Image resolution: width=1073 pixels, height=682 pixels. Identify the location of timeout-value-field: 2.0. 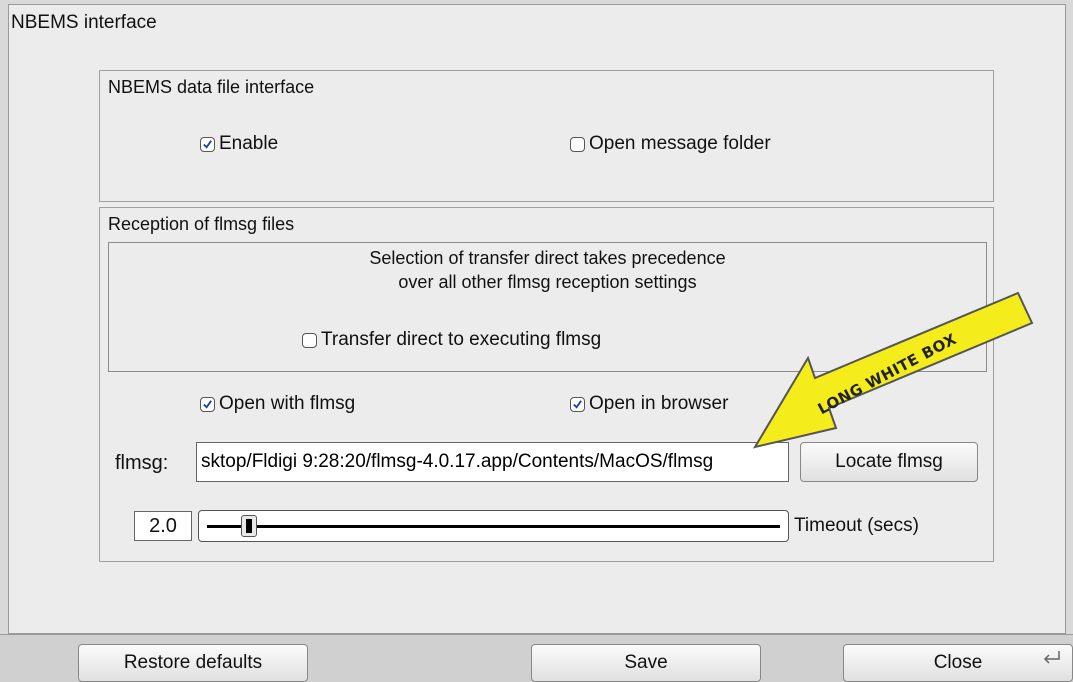
(163, 526).